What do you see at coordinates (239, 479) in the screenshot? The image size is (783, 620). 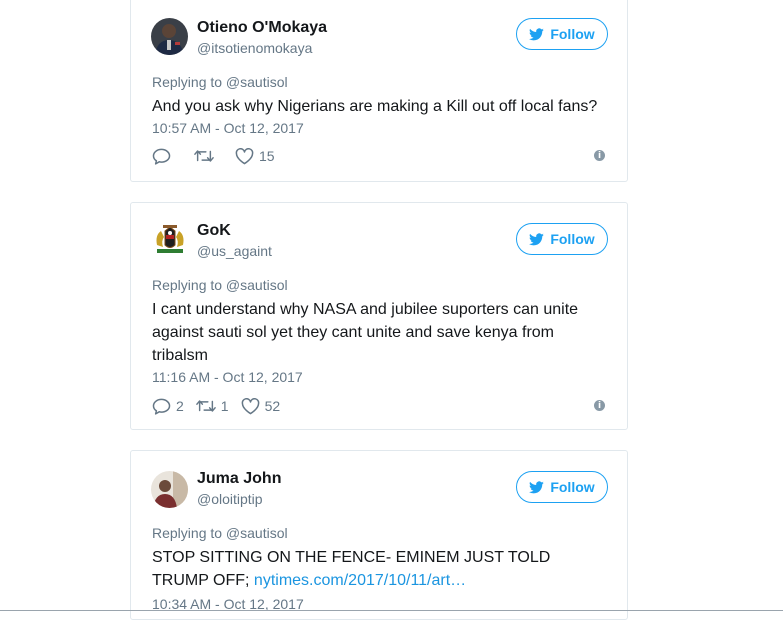 I see `user-name: Juma John` at bounding box center [239, 479].